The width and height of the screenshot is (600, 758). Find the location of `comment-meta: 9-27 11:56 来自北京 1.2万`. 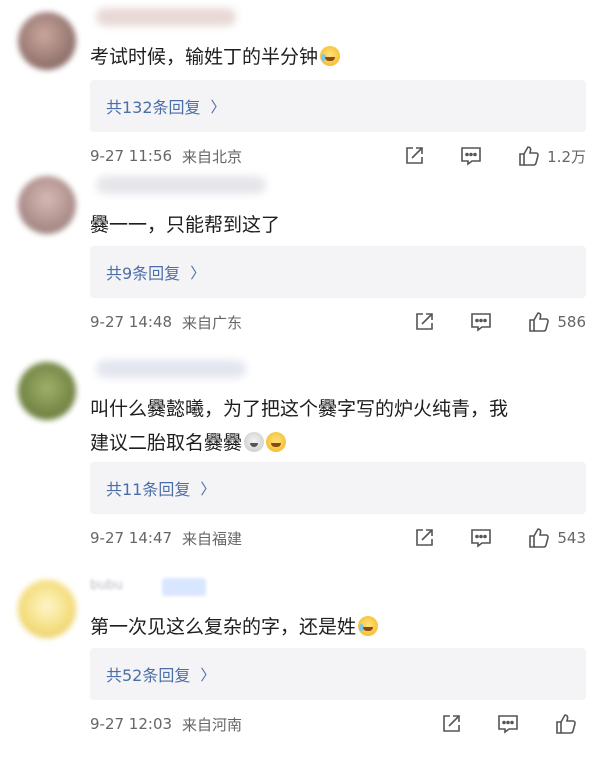

comment-meta: 9-27 11:56 来自北京 1.2万 is located at coordinates (338, 156).